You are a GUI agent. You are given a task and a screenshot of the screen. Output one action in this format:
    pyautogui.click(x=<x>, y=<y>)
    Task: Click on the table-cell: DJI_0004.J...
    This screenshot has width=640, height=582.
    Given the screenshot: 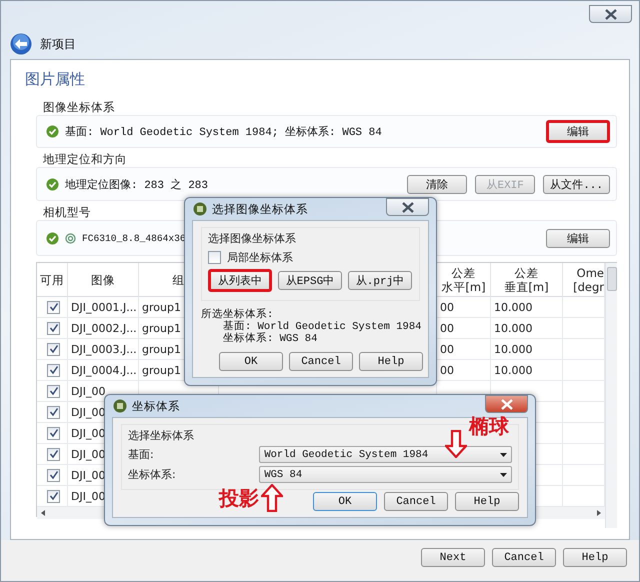 What is the action you would take?
    pyautogui.click(x=104, y=370)
    